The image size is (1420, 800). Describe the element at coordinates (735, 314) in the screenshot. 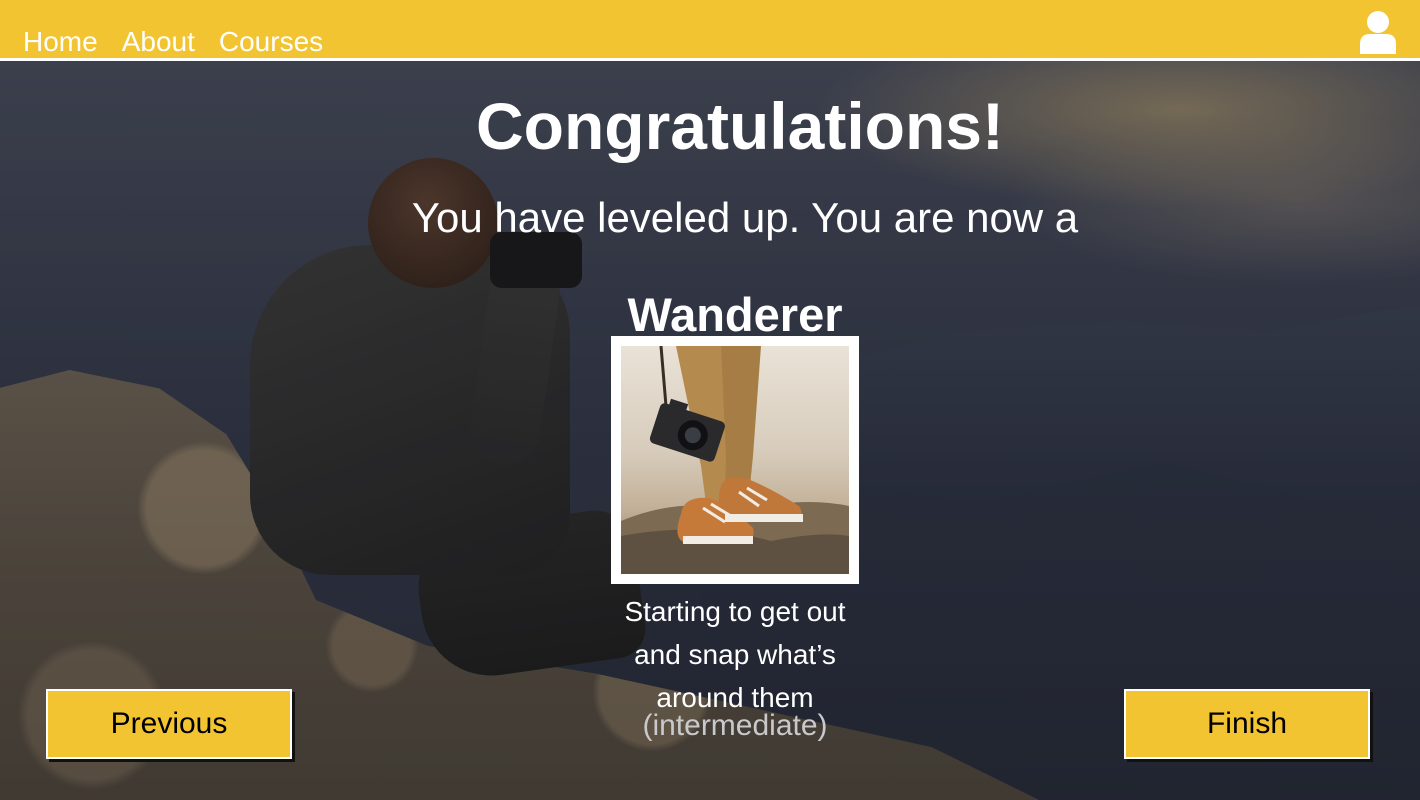

I see `level-name: Wanderer` at that location.